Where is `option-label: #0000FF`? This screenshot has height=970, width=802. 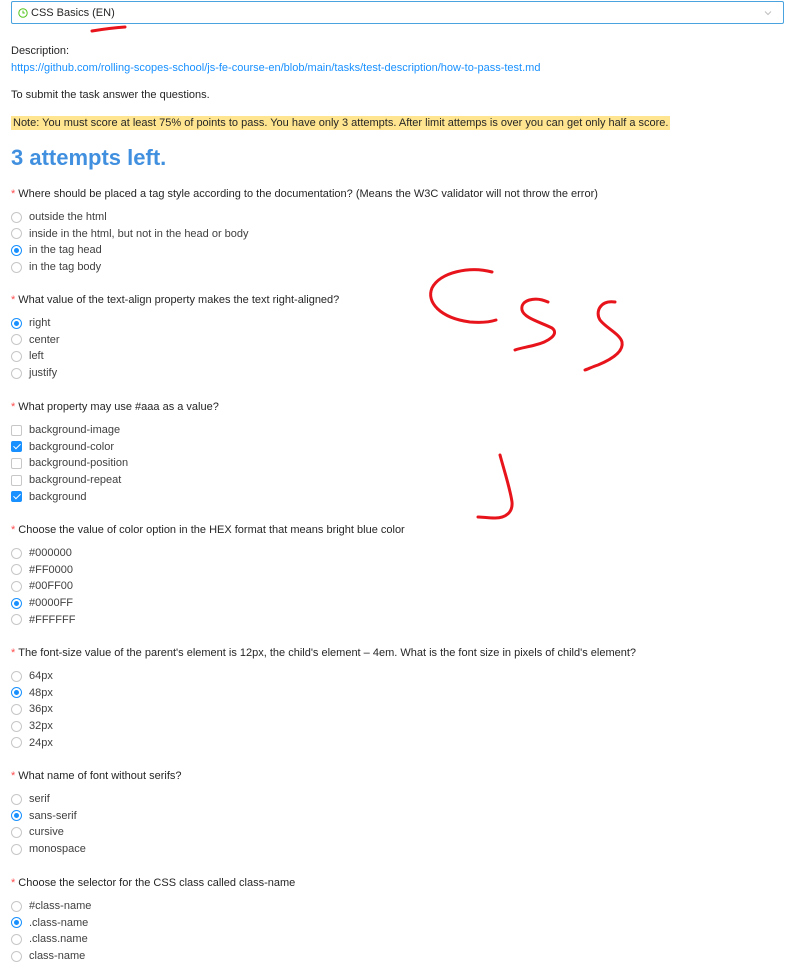
option-label: #0000FF is located at coordinates (51, 603).